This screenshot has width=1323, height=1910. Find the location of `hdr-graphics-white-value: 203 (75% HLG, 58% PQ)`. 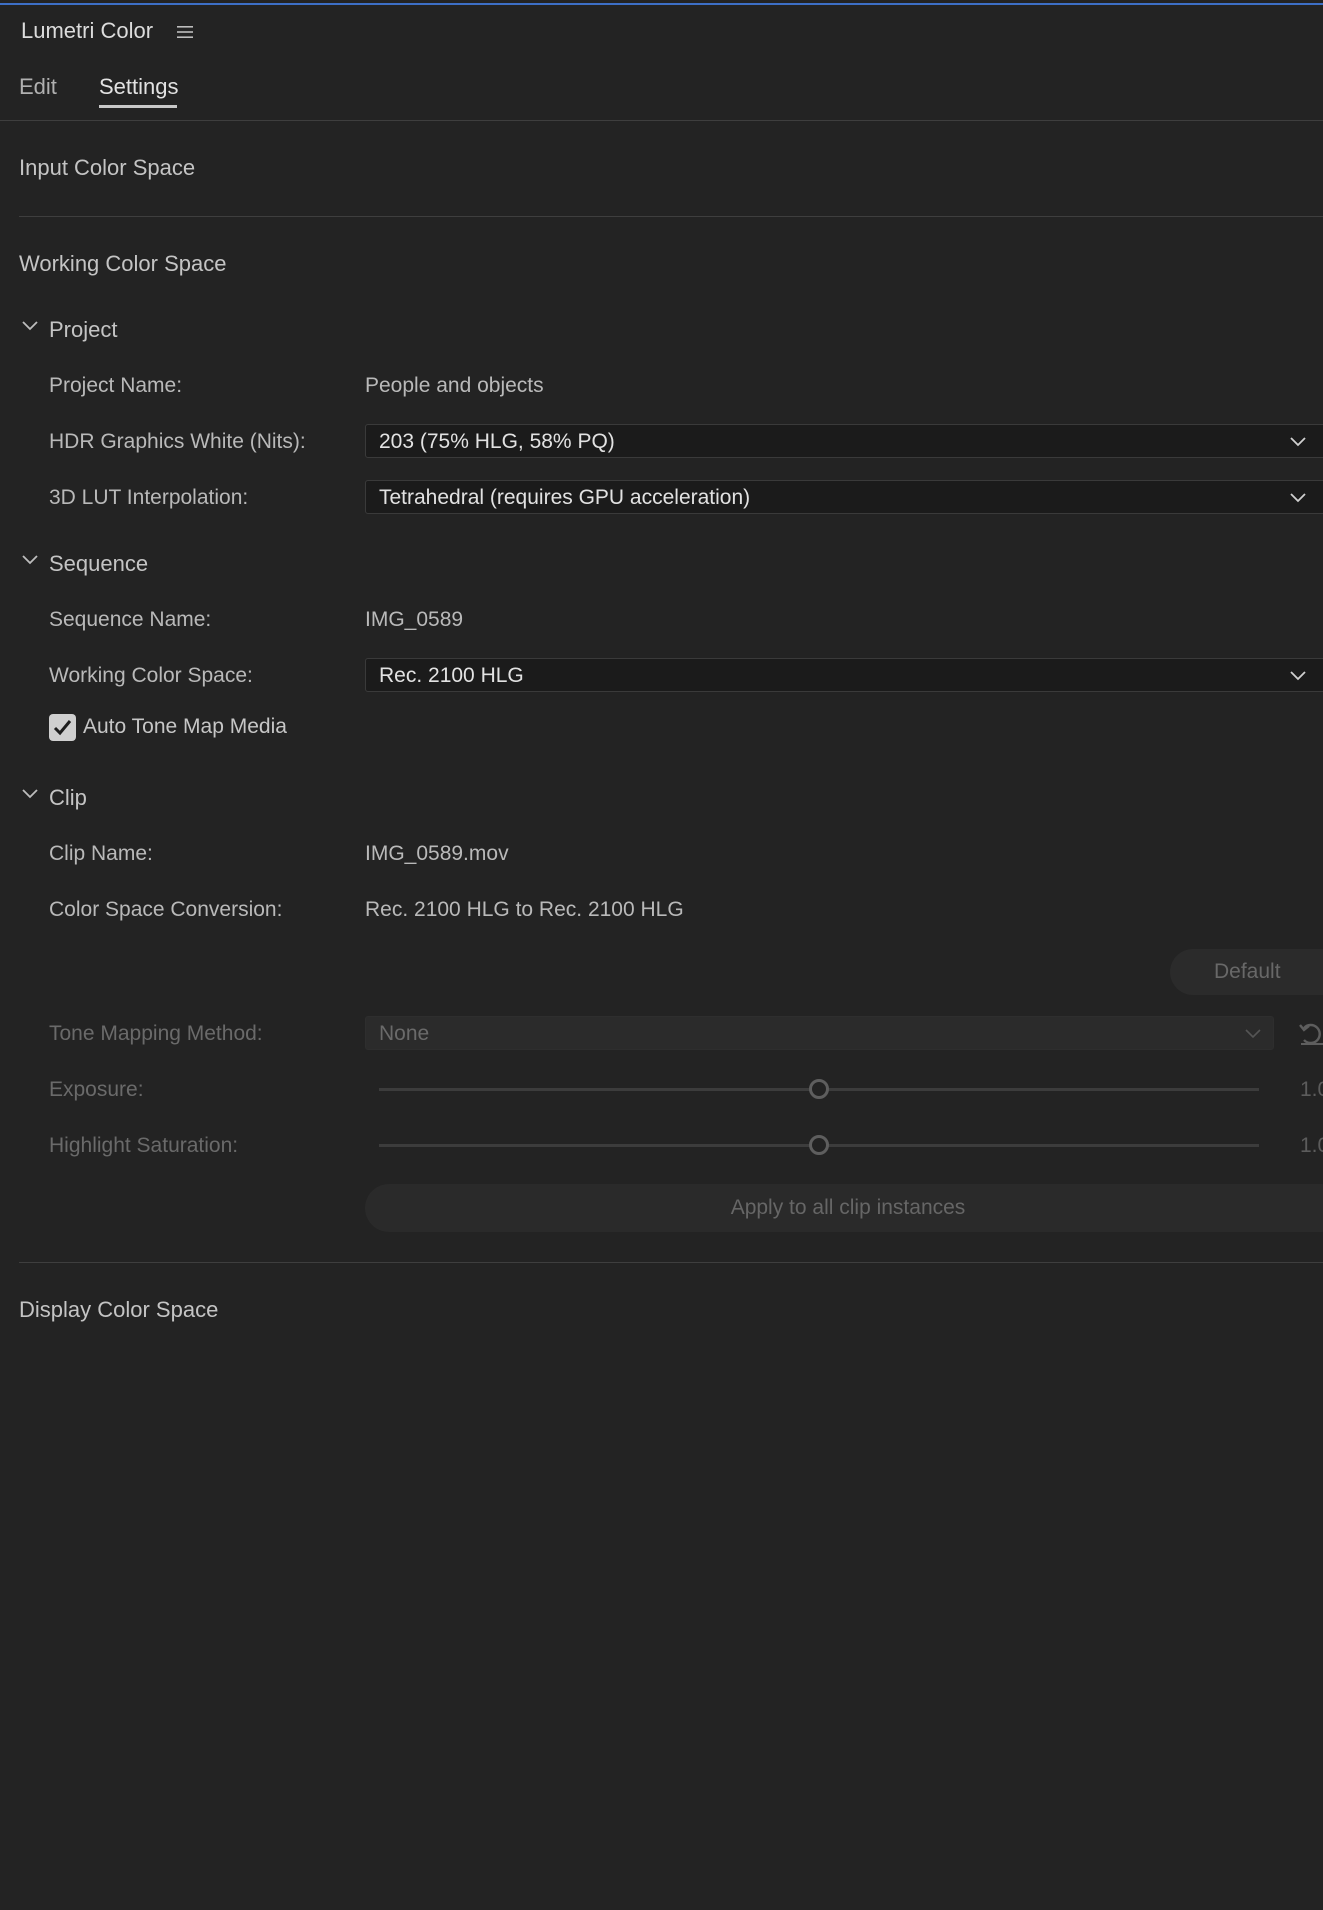

hdr-graphics-white-value: 203 (75% HLG, 58% PQ) is located at coordinates (497, 441).